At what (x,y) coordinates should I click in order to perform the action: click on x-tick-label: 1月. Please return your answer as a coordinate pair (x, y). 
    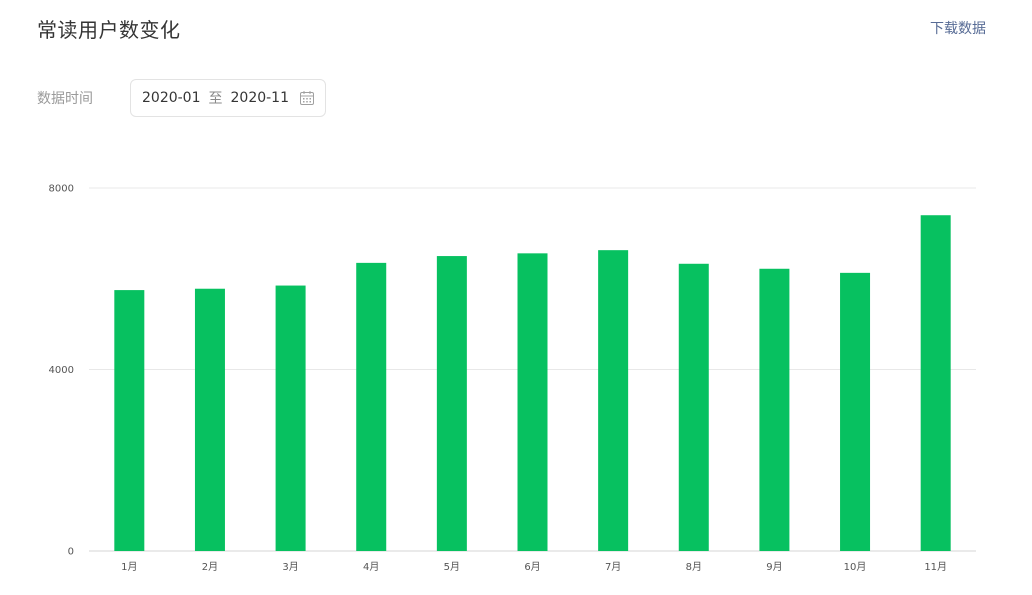
    Looking at the image, I should click on (129, 567).